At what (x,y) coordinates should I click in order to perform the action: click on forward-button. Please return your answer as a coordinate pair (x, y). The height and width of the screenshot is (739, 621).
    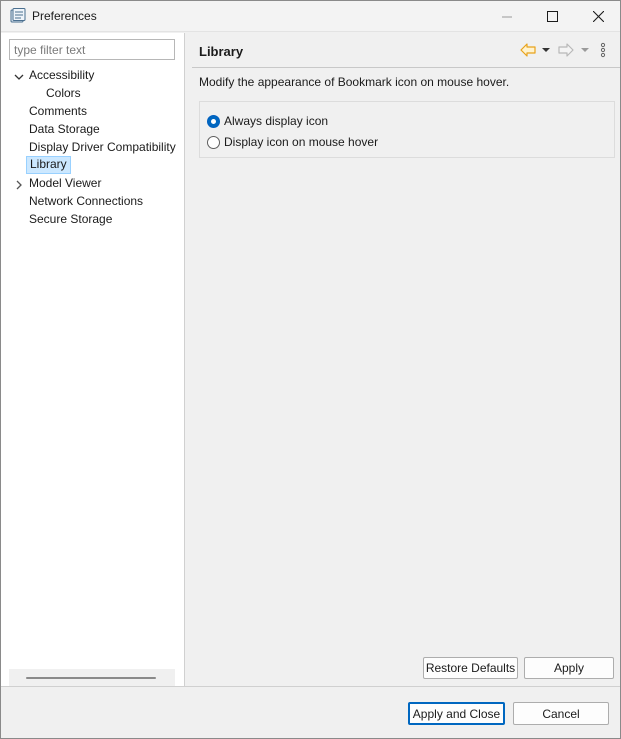
    Looking at the image, I should click on (566, 50).